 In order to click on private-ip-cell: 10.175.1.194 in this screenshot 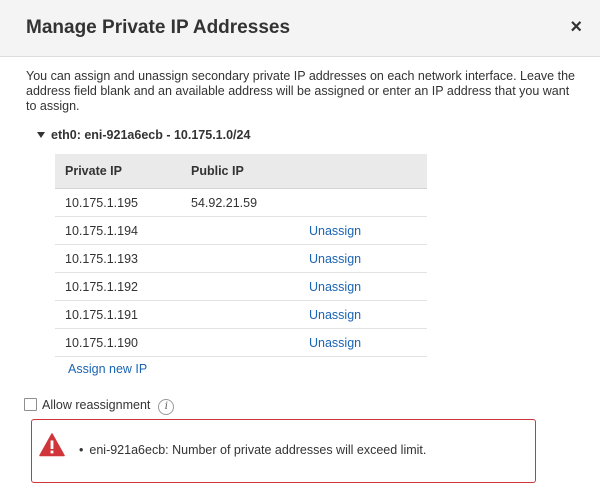, I will do `click(118, 230)`.